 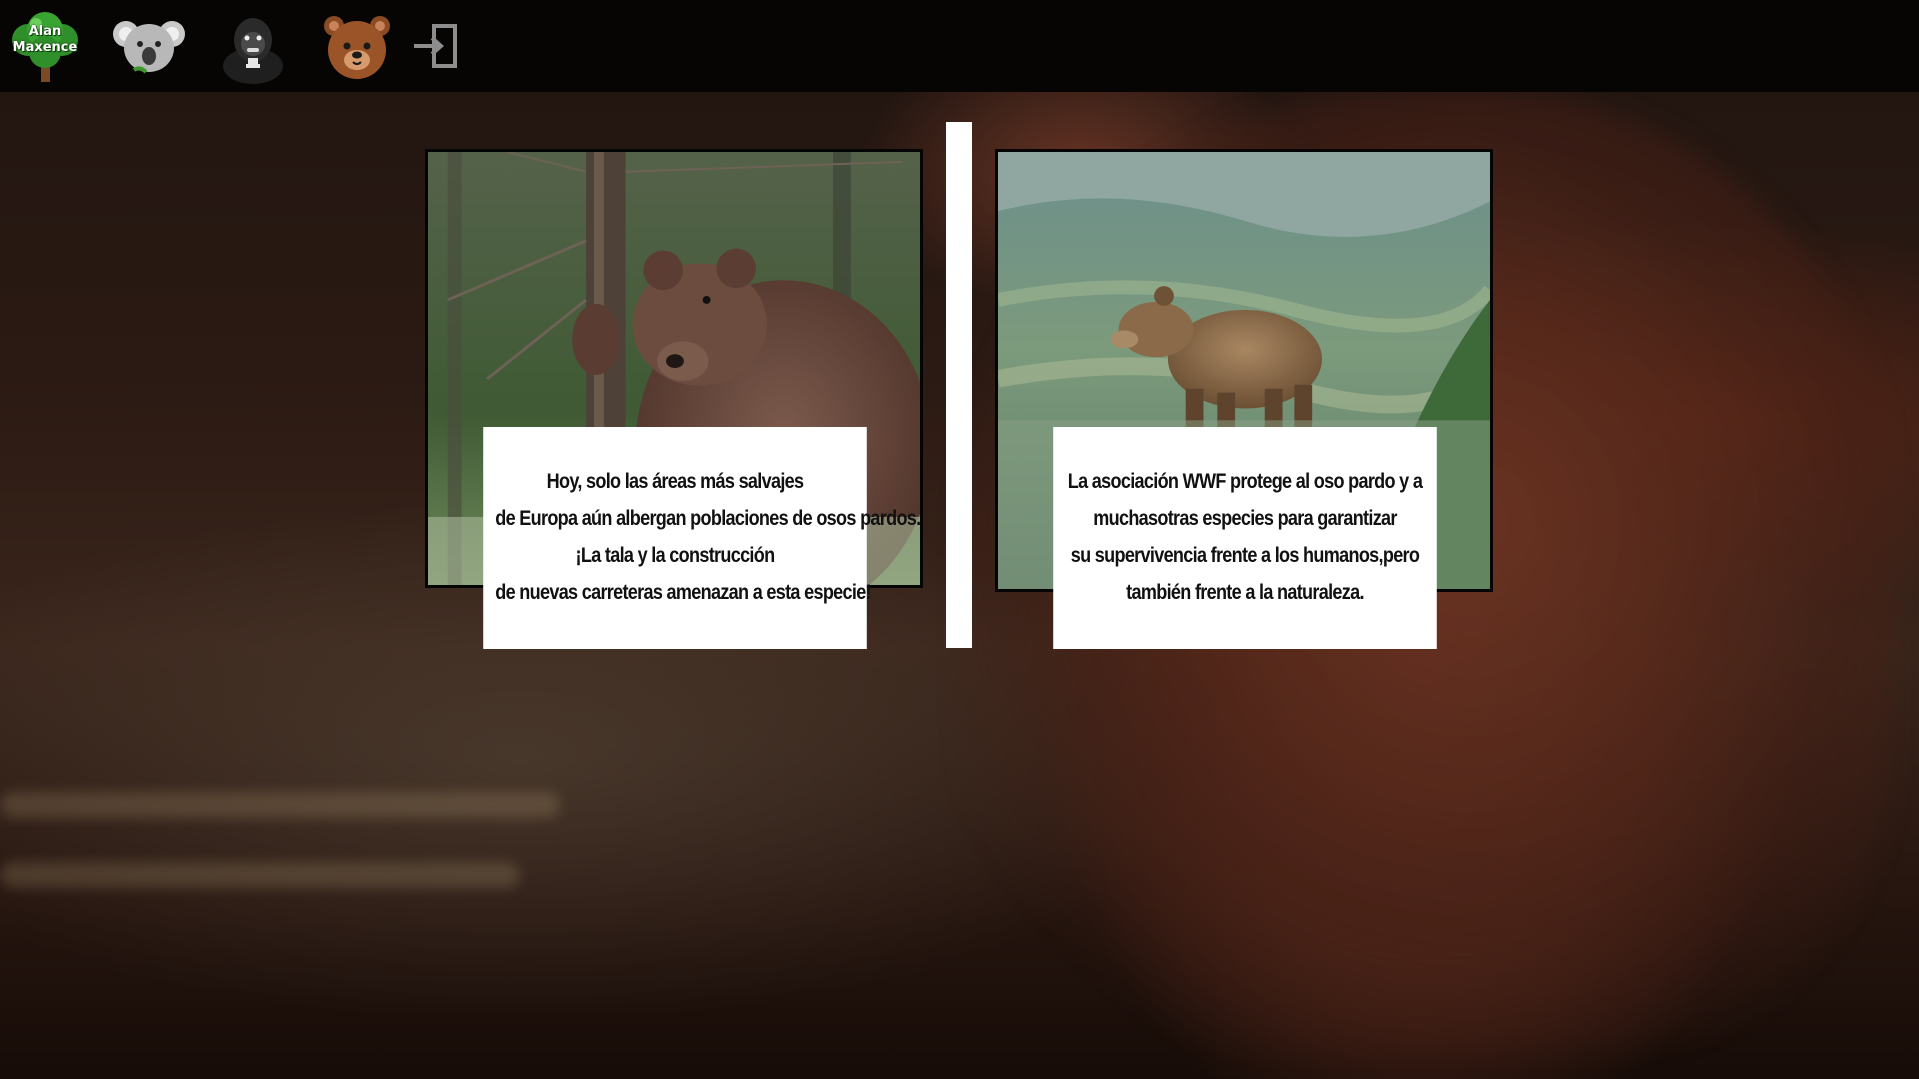 I want to click on gorilla-nav-link, so click(x=253, y=47).